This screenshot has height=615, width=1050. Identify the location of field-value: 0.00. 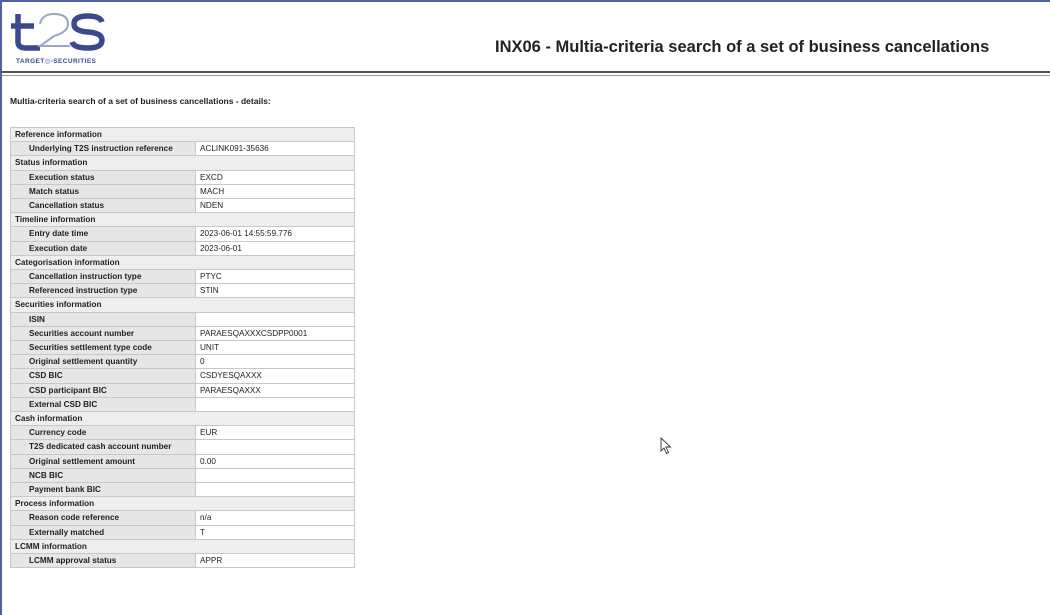
(275, 461).